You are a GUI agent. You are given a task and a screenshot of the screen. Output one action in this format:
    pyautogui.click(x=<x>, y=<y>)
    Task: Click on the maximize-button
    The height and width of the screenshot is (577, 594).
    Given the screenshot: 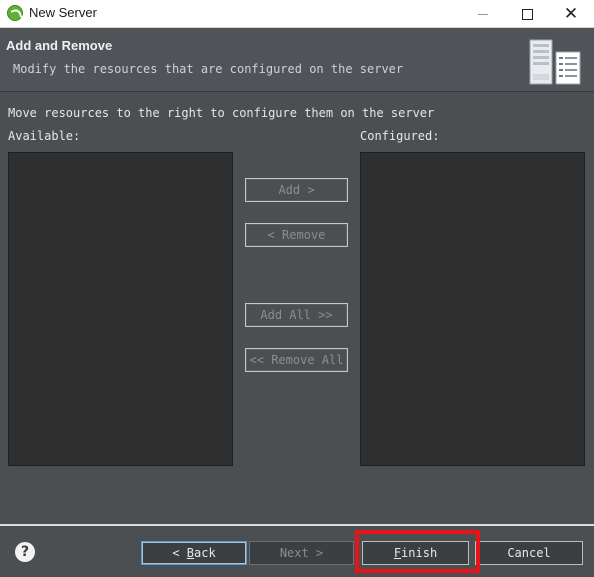 What is the action you would take?
    pyautogui.click(x=527, y=14)
    